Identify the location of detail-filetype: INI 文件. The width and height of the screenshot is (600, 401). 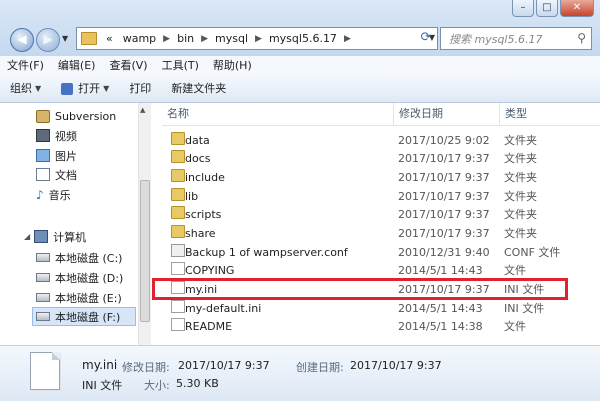
(102, 385).